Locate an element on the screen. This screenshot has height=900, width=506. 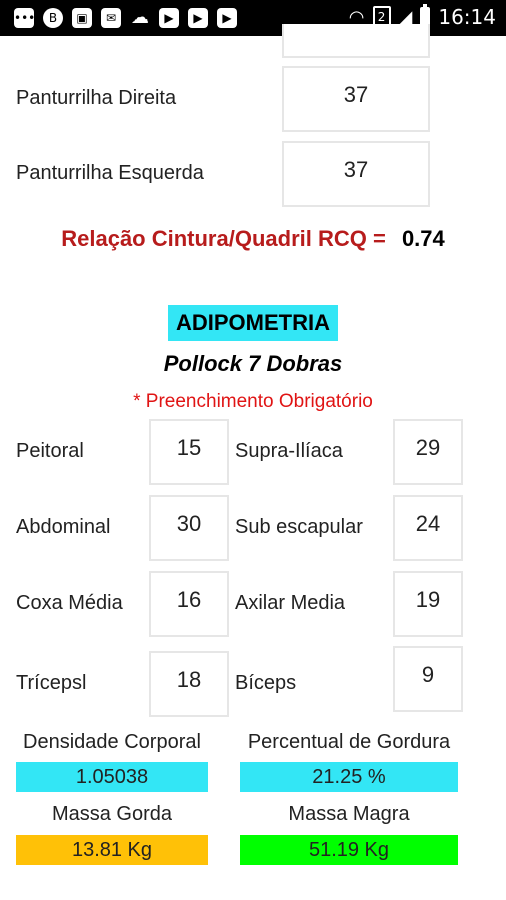
massa-gorda-value: 13.81 Kg is located at coordinates (112, 850).